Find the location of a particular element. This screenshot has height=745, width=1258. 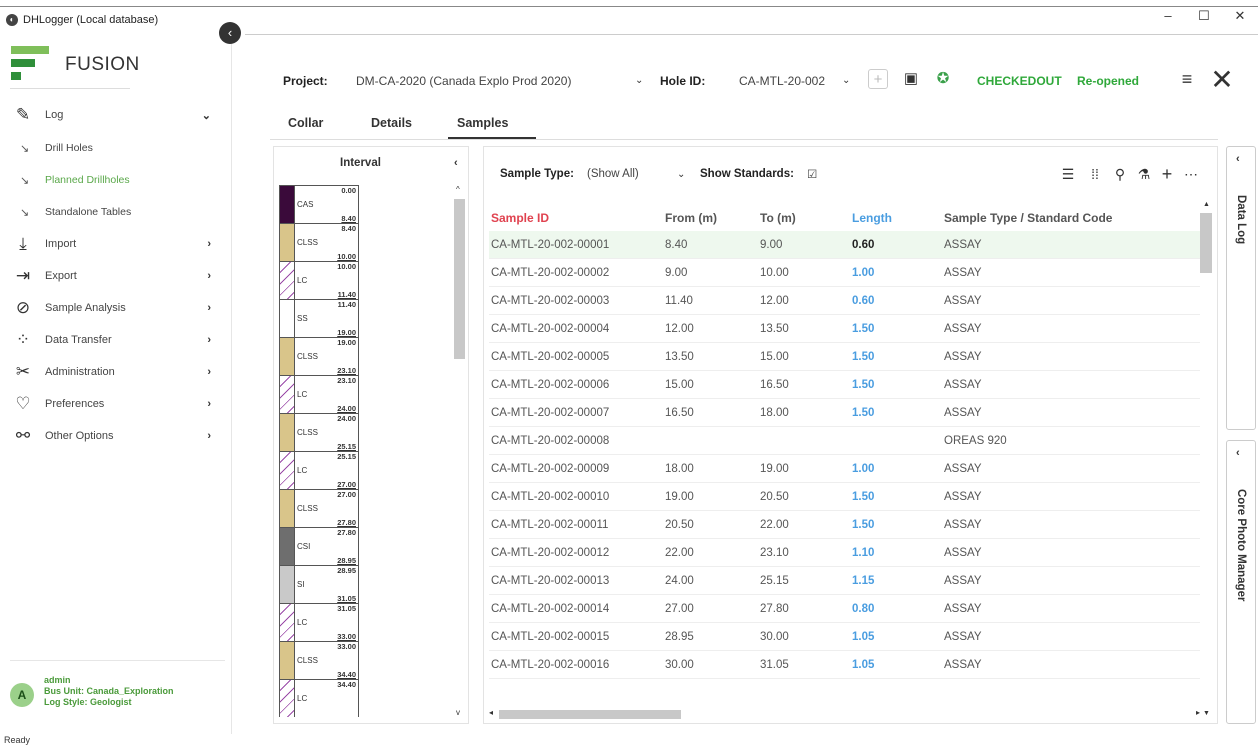

save-icon: ▣ is located at coordinates (911, 79).